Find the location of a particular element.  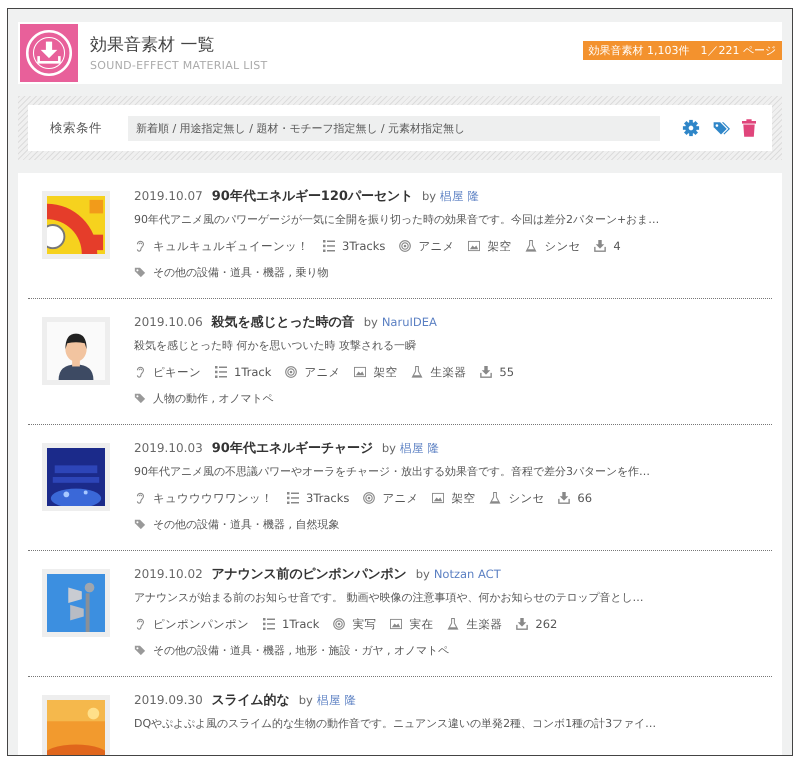

author-link: Notzan ACT is located at coordinates (467, 574).